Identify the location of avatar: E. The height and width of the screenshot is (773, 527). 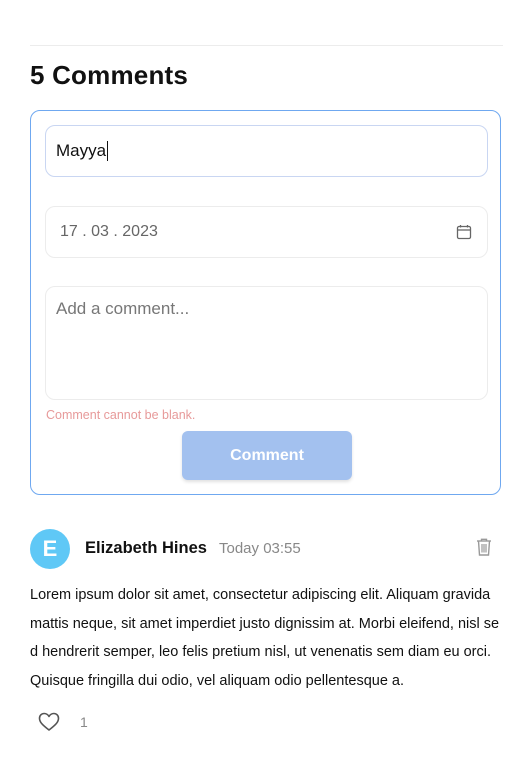
(50, 549).